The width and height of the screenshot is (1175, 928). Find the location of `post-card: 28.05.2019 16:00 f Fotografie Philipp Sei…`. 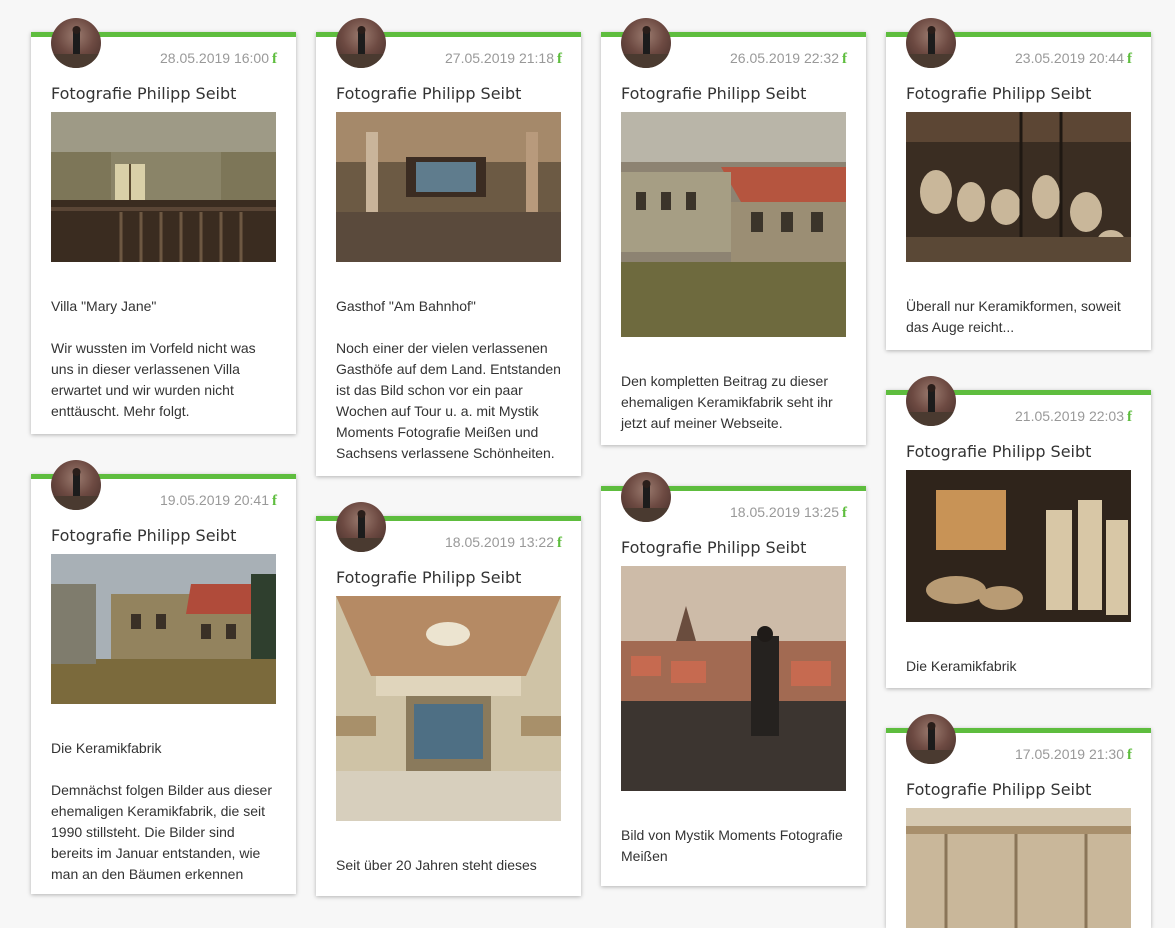

post-card: 28.05.2019 16:00 f Fotografie Philipp Sei… is located at coordinates (163, 226).